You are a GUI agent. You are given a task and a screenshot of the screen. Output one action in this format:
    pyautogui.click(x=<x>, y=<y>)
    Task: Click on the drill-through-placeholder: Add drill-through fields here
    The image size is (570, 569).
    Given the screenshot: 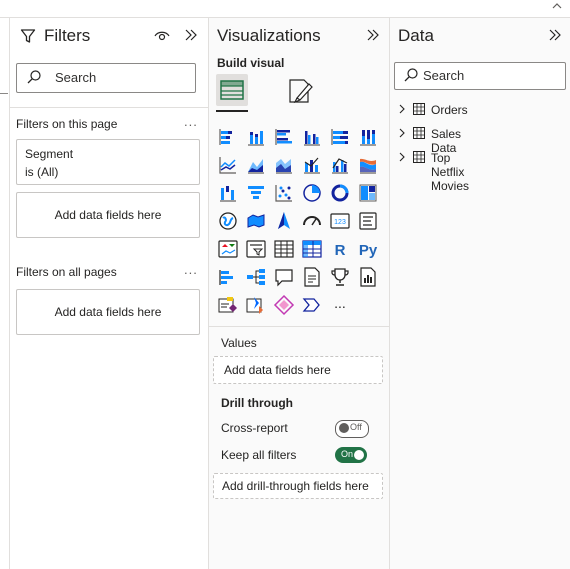 What is the action you would take?
    pyautogui.click(x=295, y=486)
    